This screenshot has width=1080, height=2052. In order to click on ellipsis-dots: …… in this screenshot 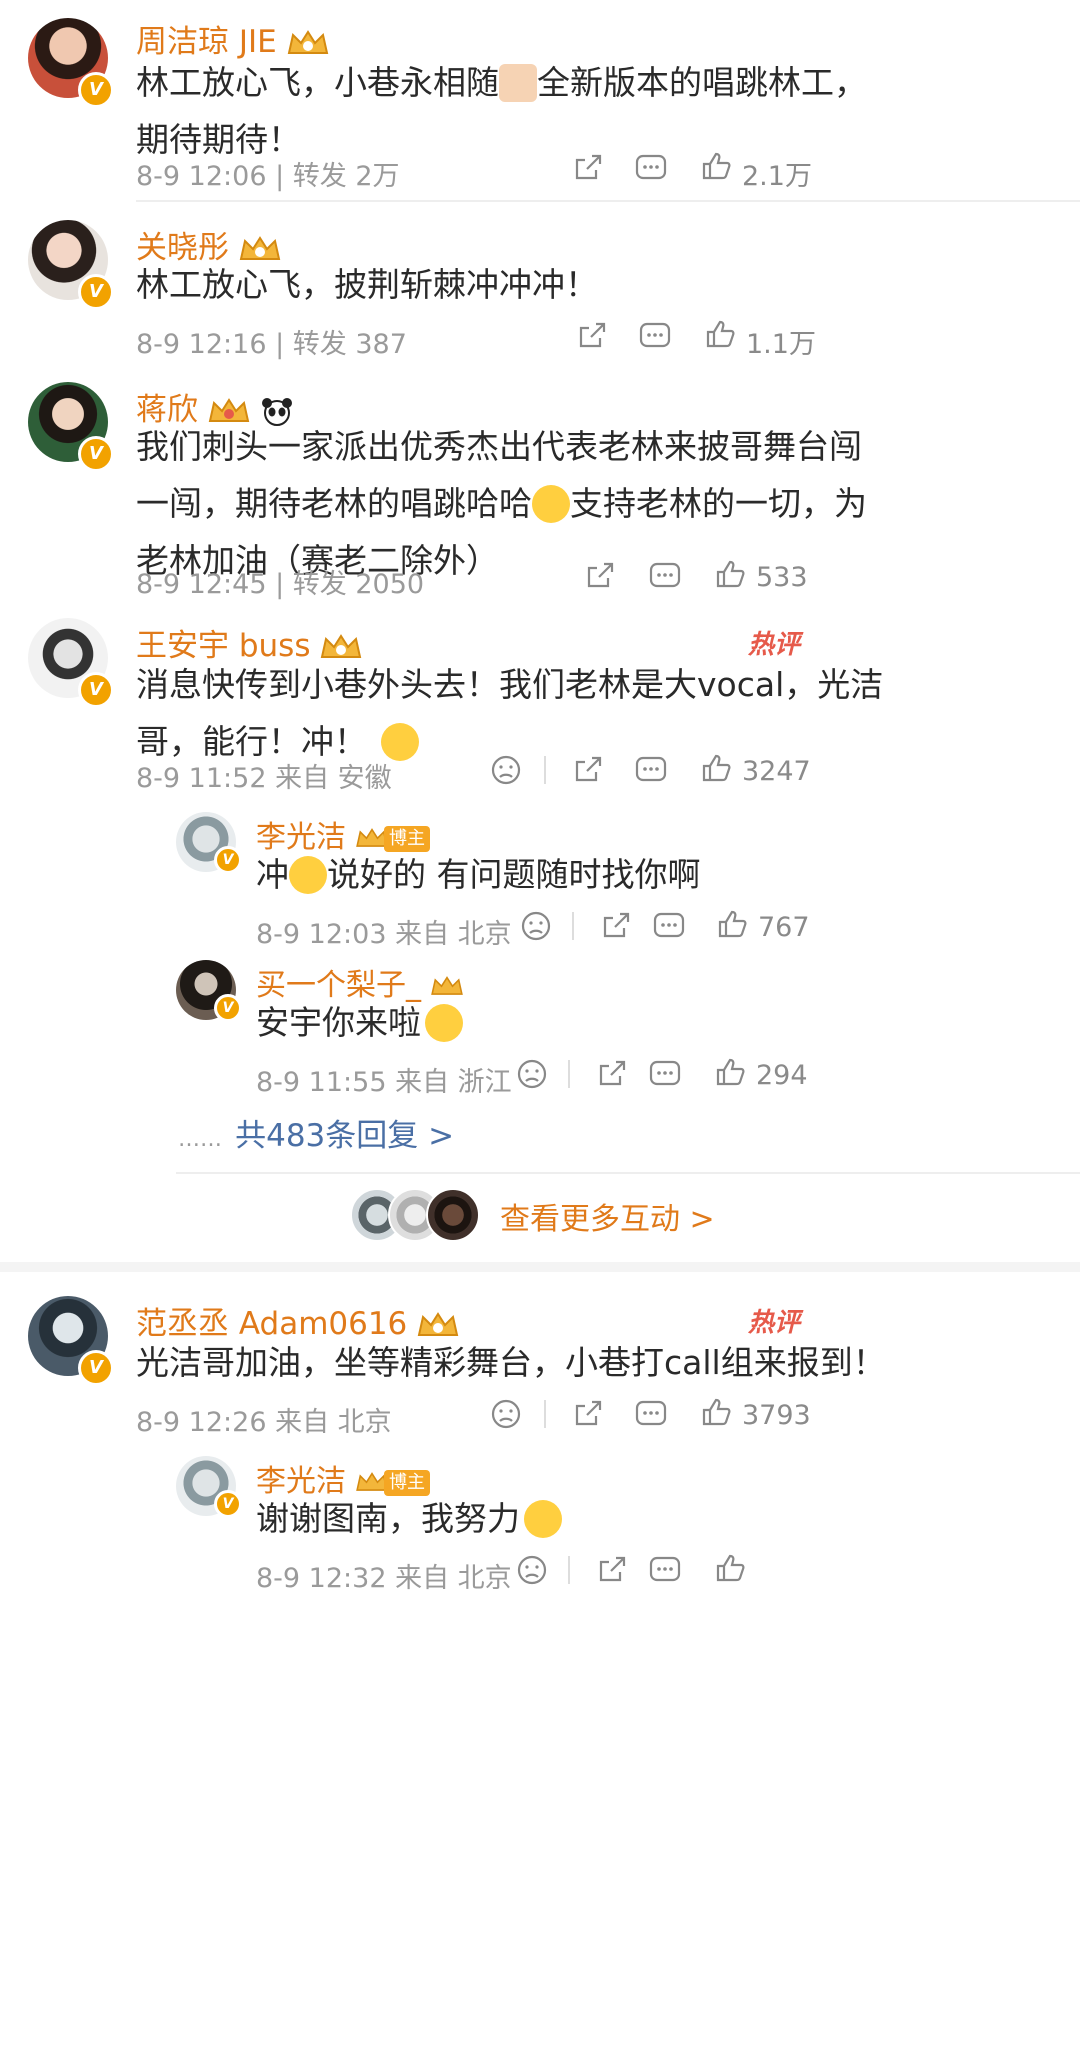, I will do `click(200, 1139)`.